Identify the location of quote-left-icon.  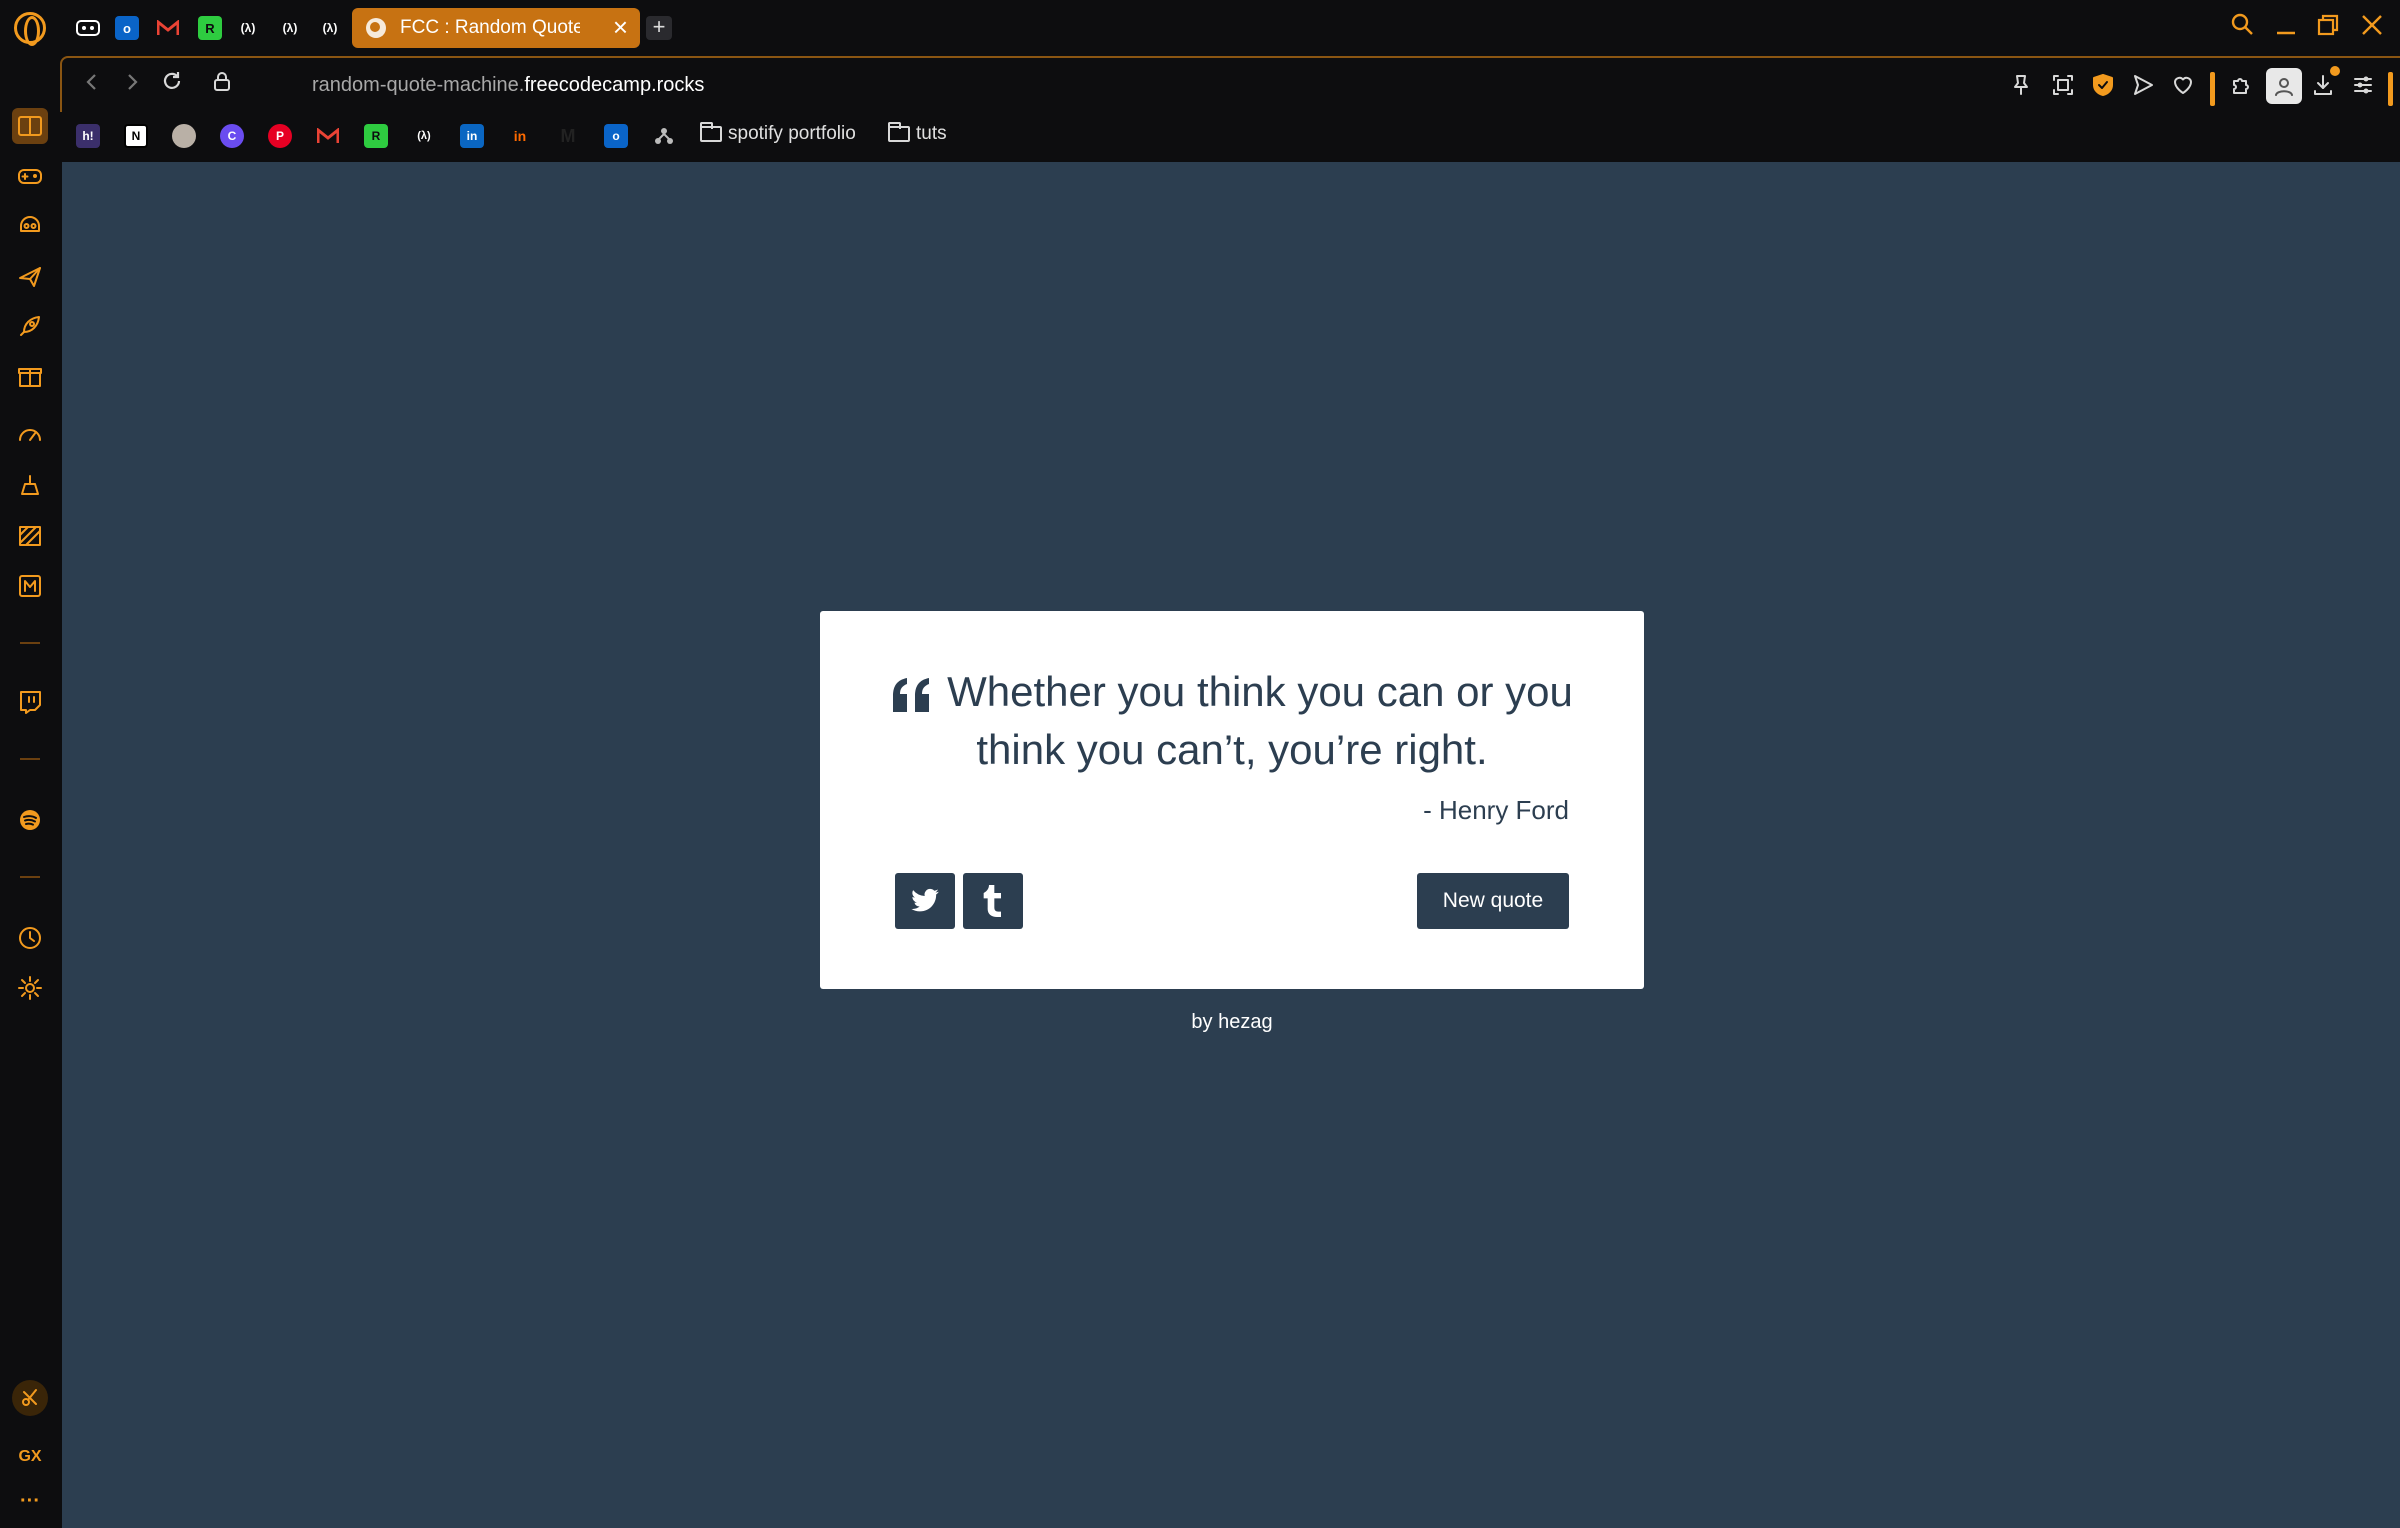
(912, 700).